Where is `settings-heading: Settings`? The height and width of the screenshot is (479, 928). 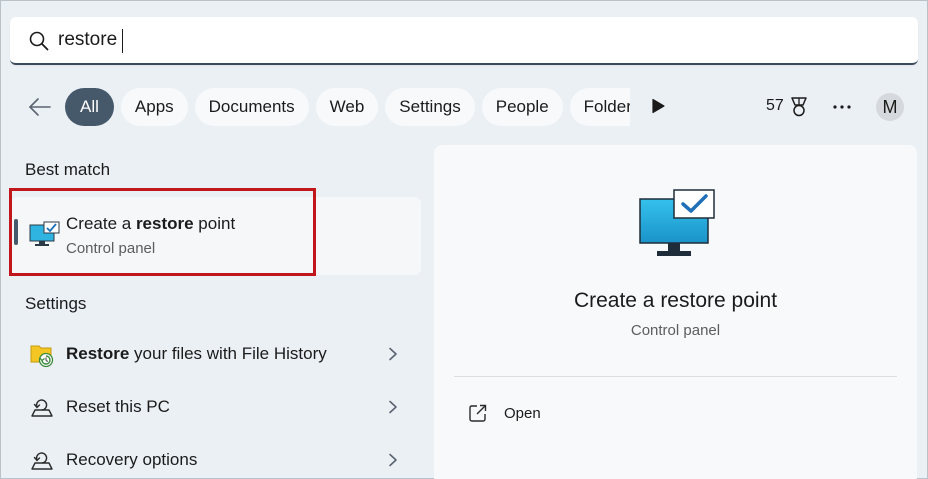
settings-heading: Settings is located at coordinates (56, 303).